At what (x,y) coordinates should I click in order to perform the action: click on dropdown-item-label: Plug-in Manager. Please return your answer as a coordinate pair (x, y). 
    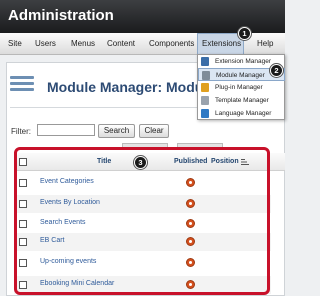
    Looking at the image, I should click on (239, 87).